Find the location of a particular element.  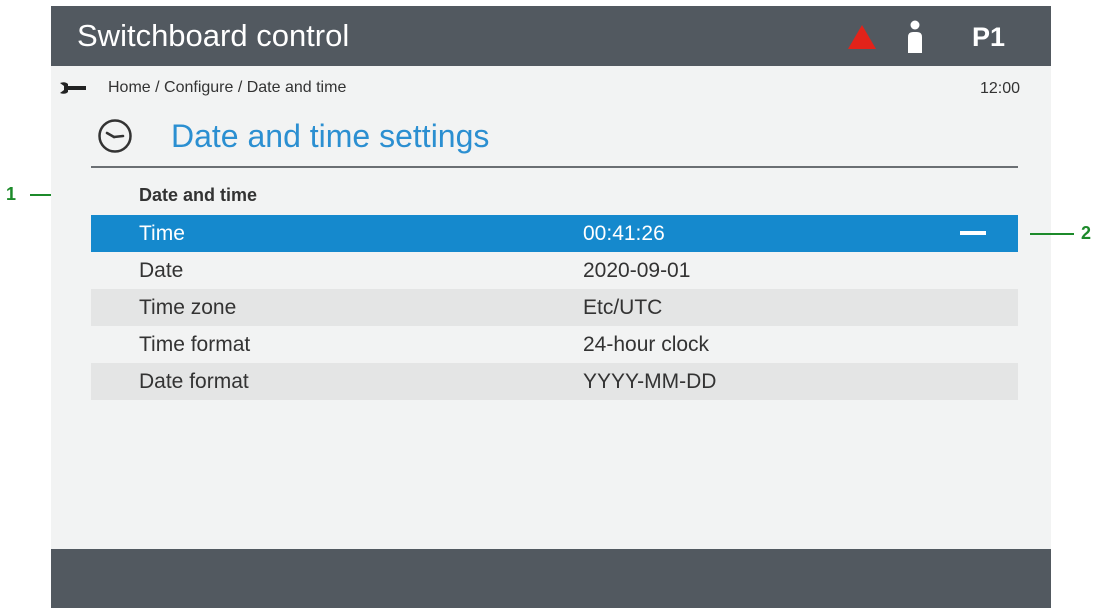

setting-value: 00:41:26 is located at coordinates (624, 233).